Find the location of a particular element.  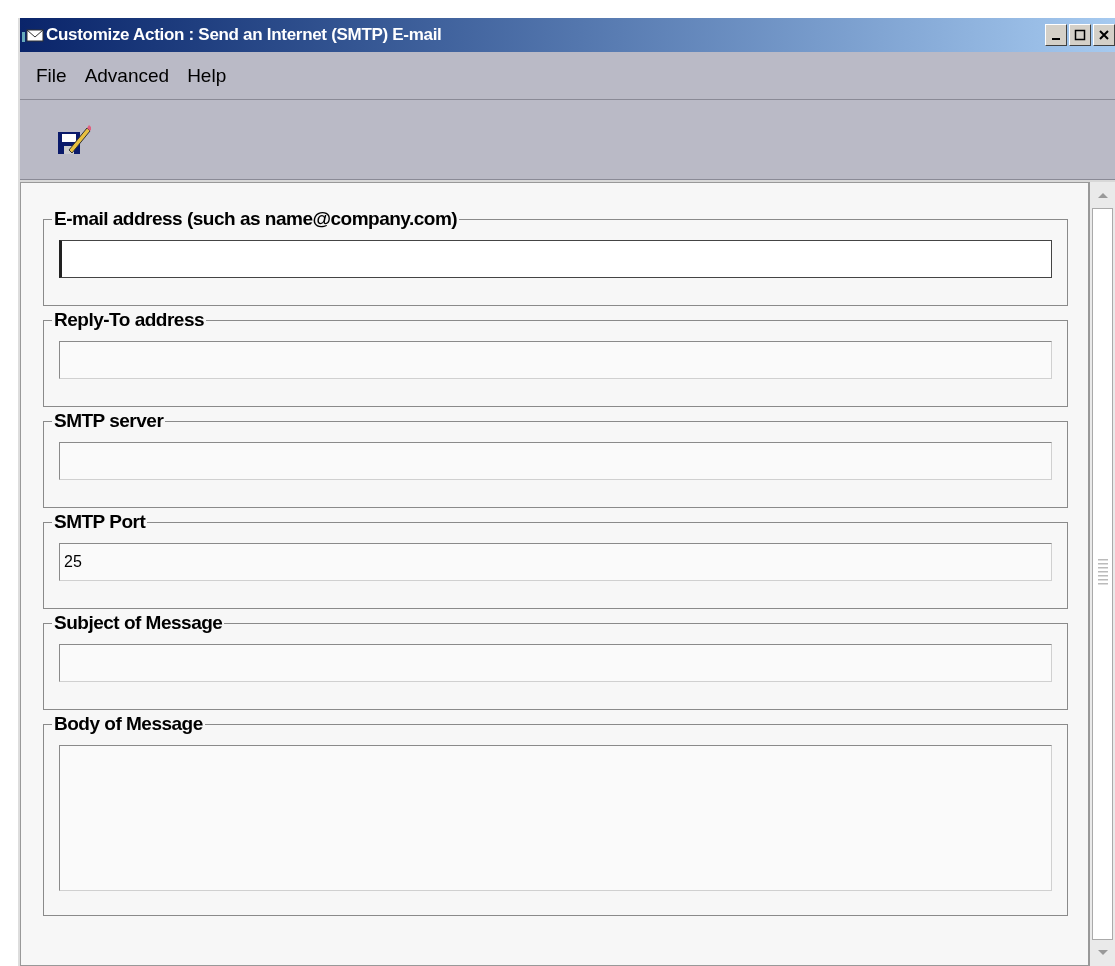

maximize-icon is located at coordinates (1080, 35).